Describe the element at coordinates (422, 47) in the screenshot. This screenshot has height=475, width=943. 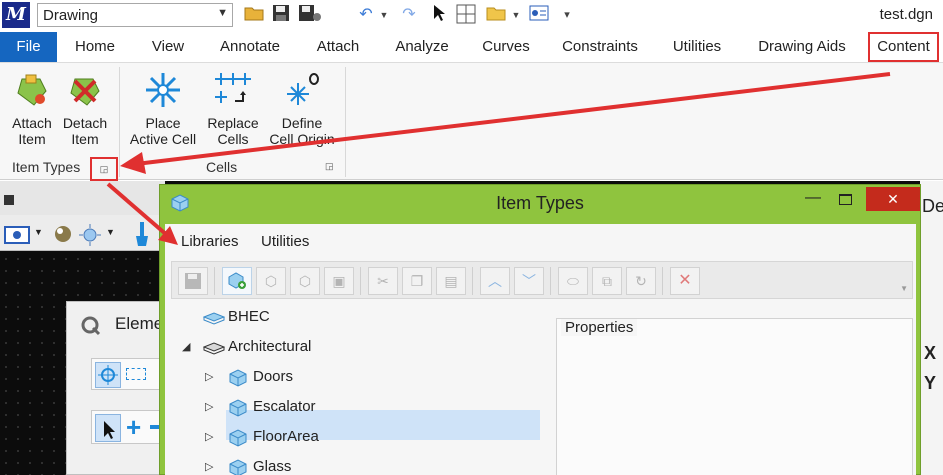
I see `tab-analyze: Analyze` at that location.